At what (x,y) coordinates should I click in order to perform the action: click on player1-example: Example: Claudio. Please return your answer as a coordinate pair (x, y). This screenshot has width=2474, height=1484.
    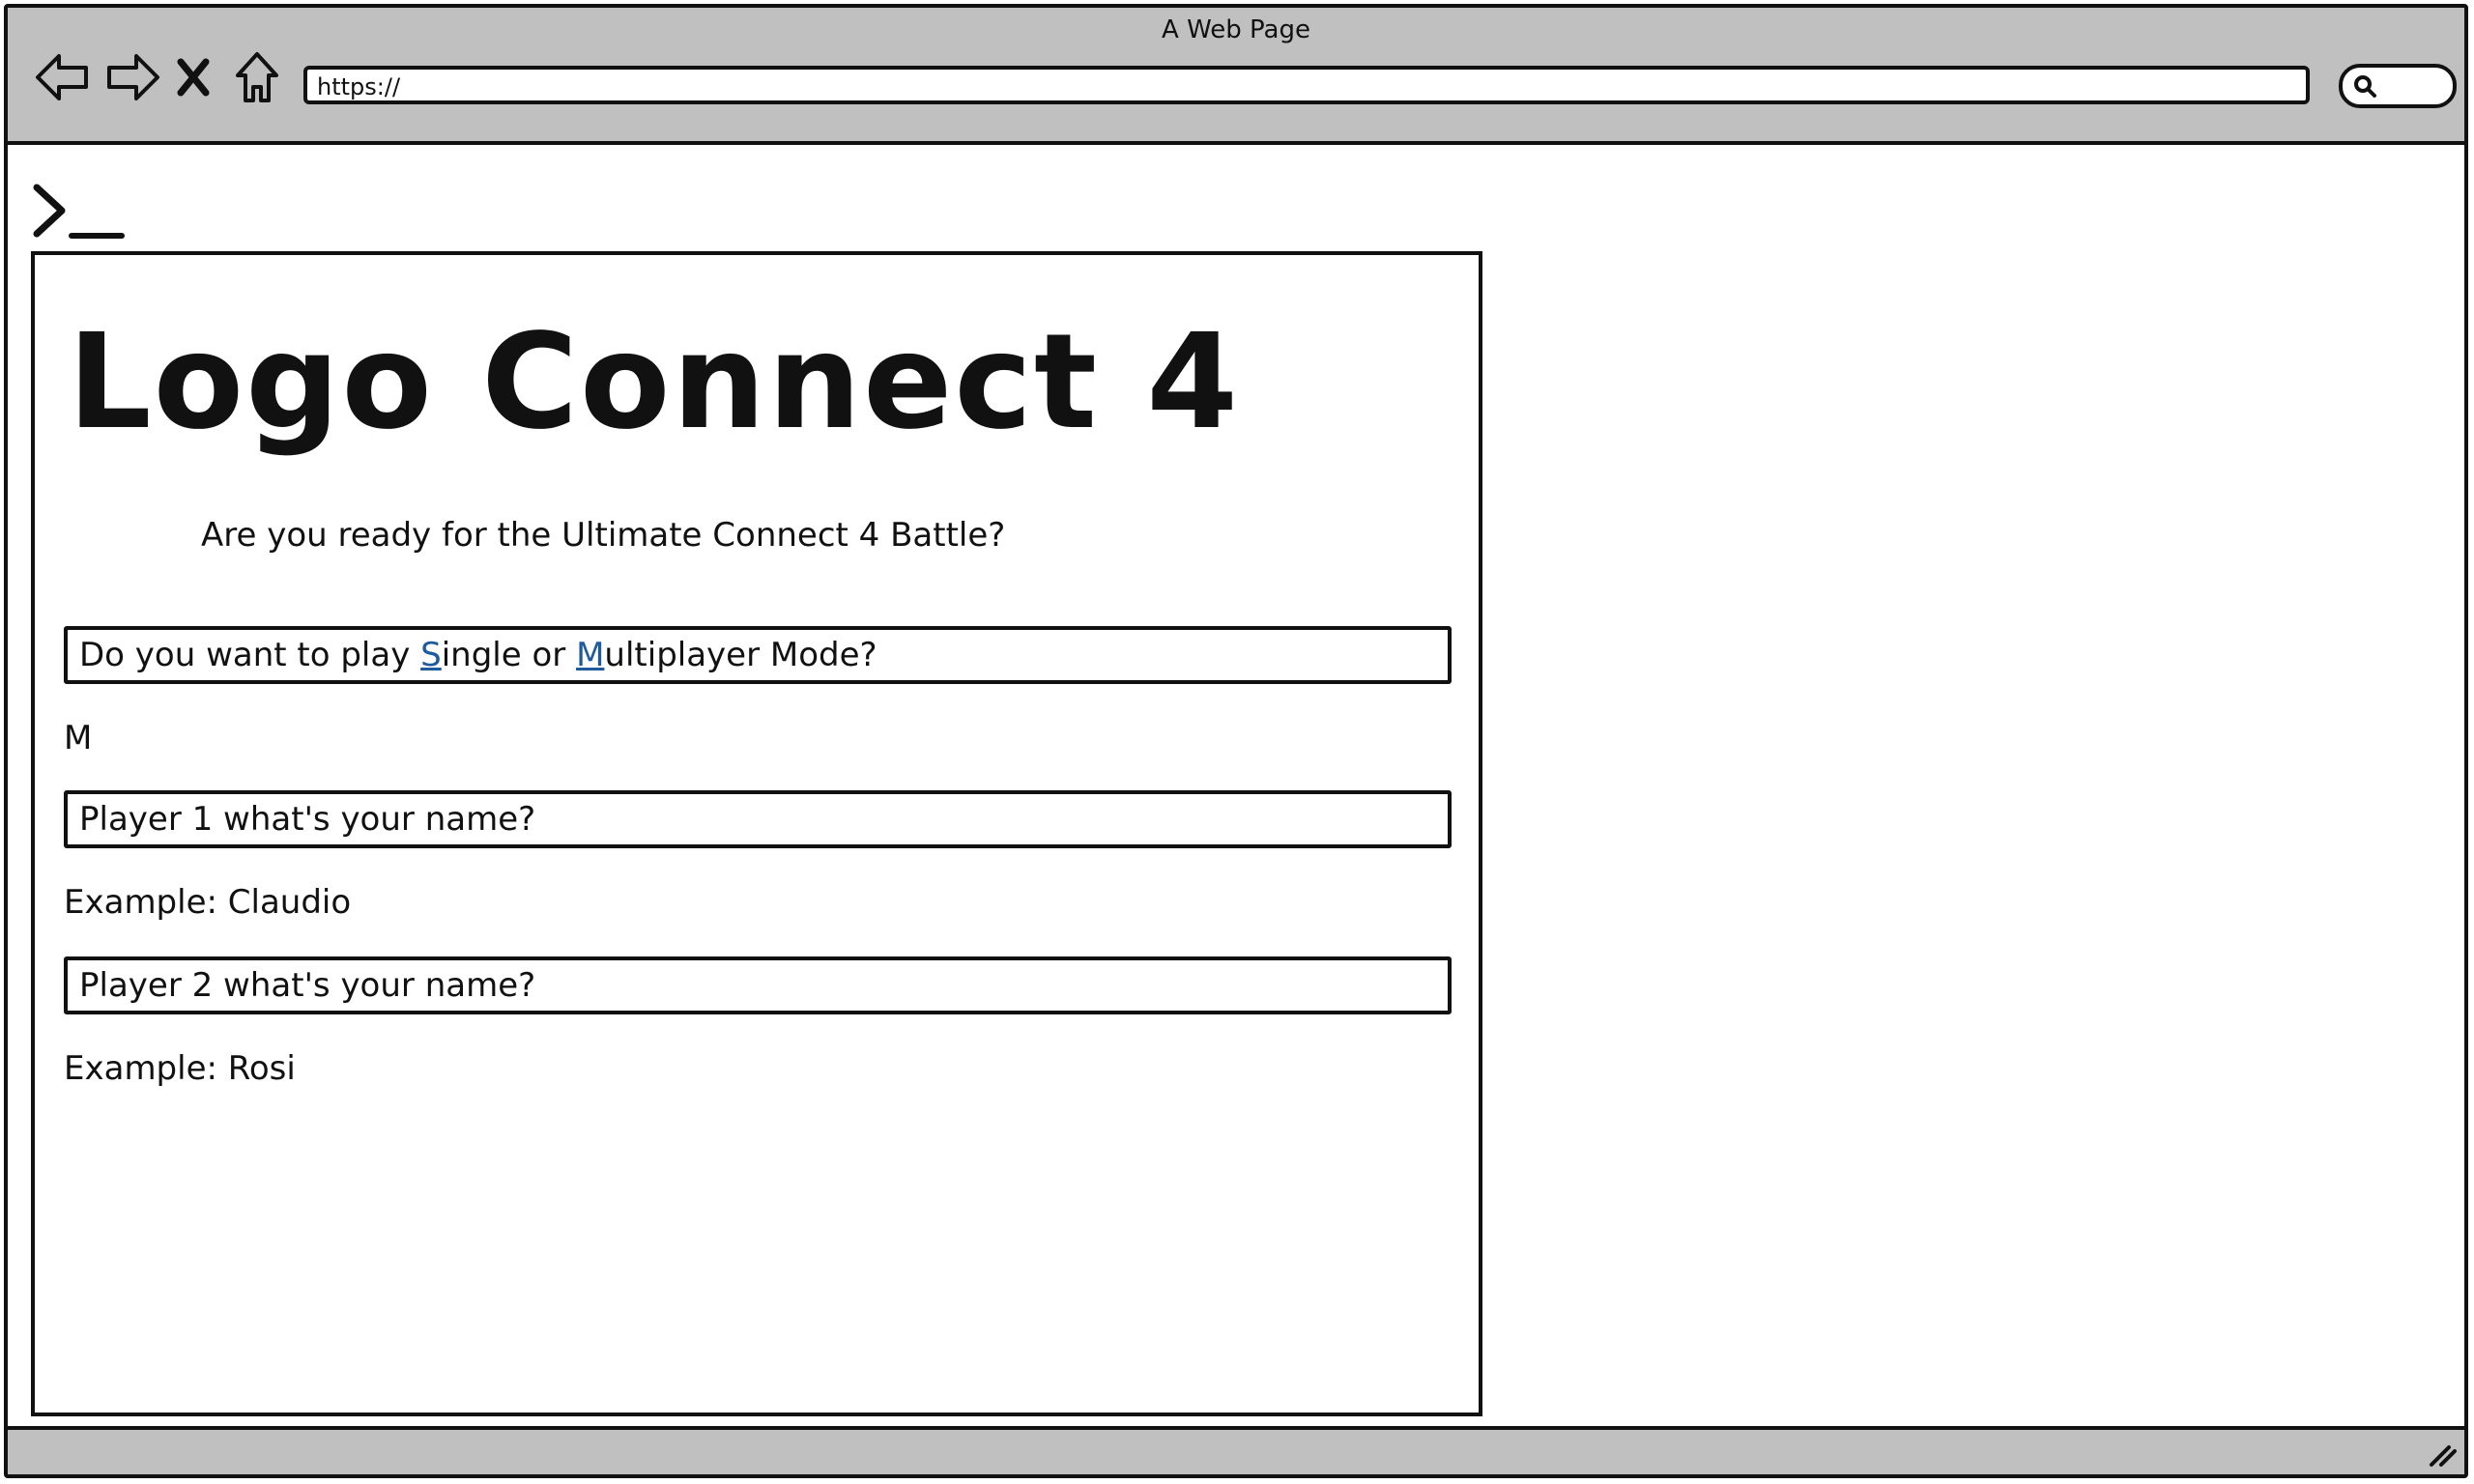
    Looking at the image, I should click on (208, 903).